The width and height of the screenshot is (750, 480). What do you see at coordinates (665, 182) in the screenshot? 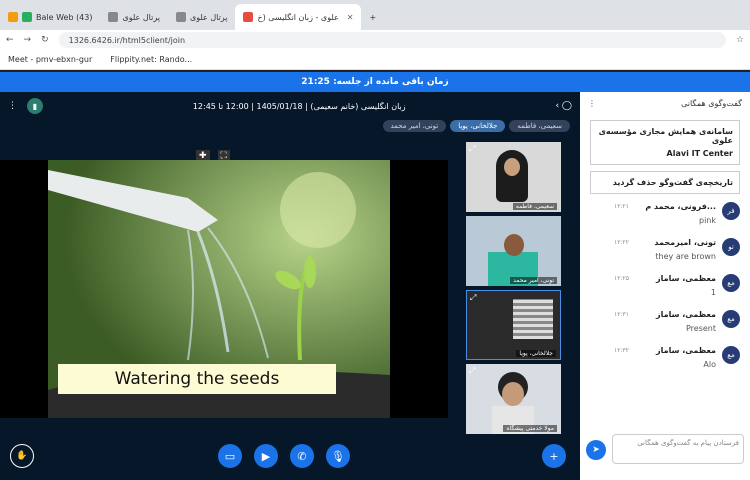
I see `chat-cleared-notice: تاریخچه‌ی گفت‌وگو حذف گردید` at bounding box center [665, 182].